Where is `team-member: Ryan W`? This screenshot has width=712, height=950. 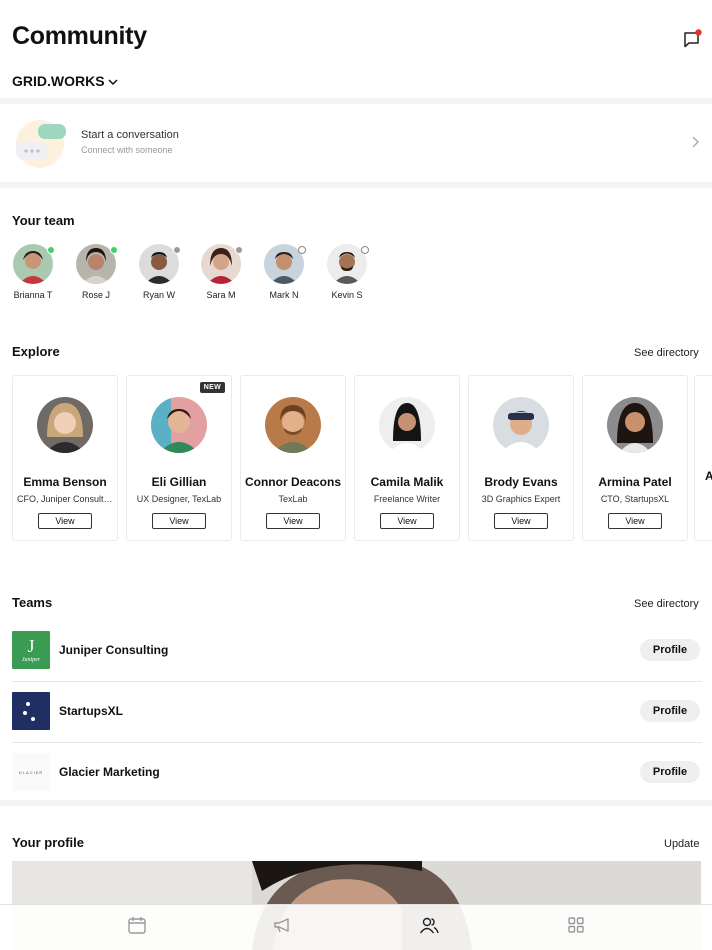 team-member: Ryan W is located at coordinates (159, 272).